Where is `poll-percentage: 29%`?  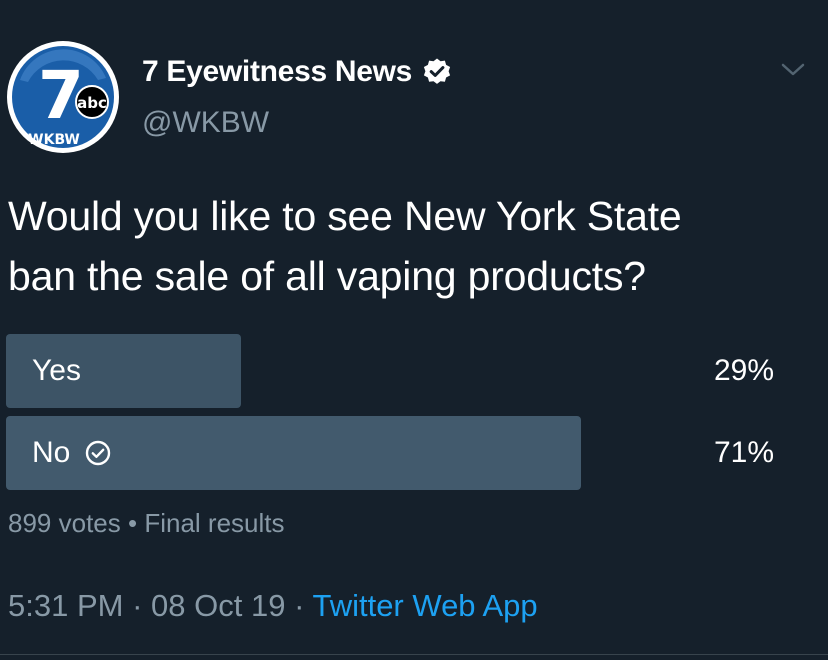
poll-percentage: 29% is located at coordinates (743, 370).